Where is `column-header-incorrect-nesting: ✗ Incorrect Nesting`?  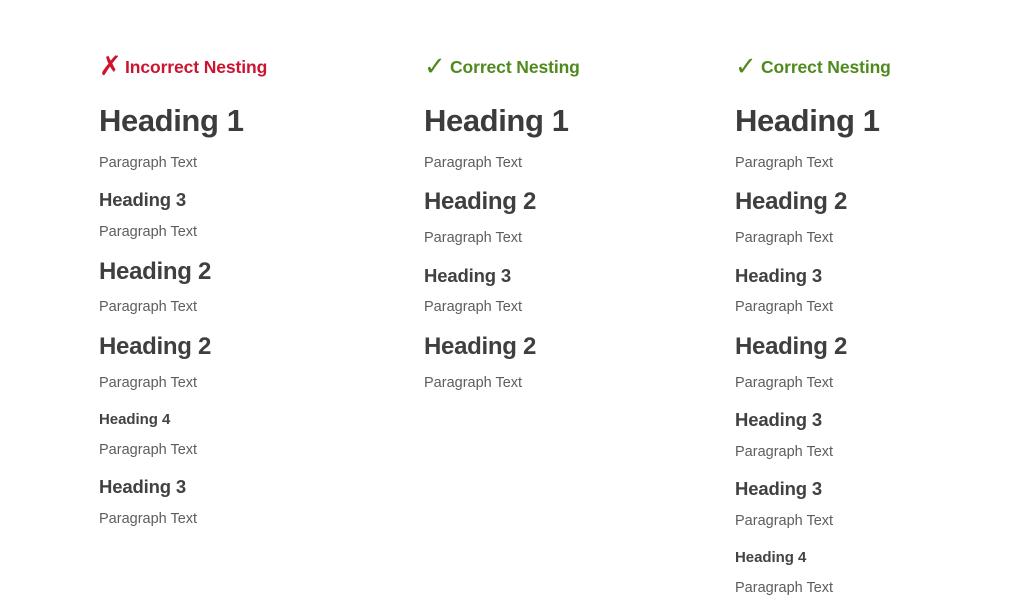 column-header-incorrect-nesting: ✗ Incorrect Nesting is located at coordinates (183, 67).